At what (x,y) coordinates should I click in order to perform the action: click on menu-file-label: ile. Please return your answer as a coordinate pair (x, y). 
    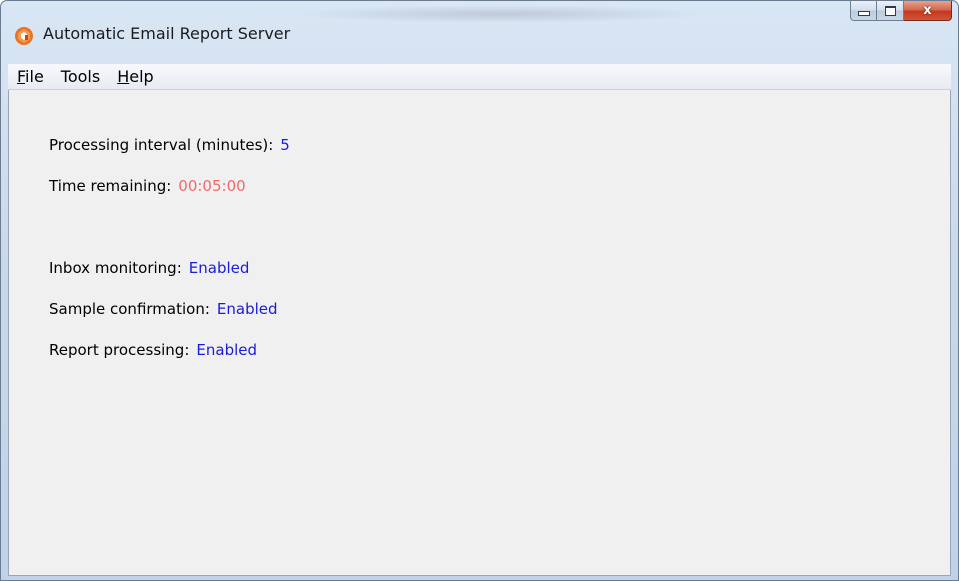
    Looking at the image, I should click on (34, 76).